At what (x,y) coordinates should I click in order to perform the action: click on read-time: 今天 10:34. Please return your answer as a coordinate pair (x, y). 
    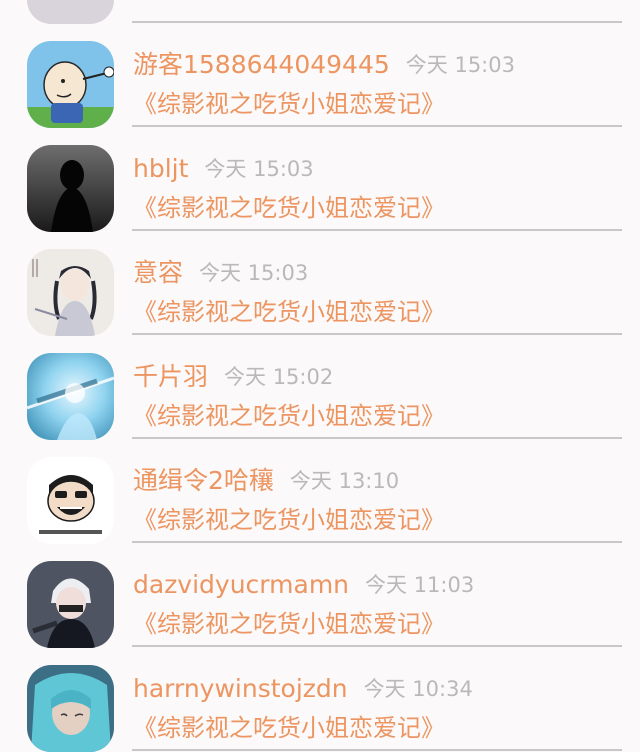
    Looking at the image, I should click on (418, 689).